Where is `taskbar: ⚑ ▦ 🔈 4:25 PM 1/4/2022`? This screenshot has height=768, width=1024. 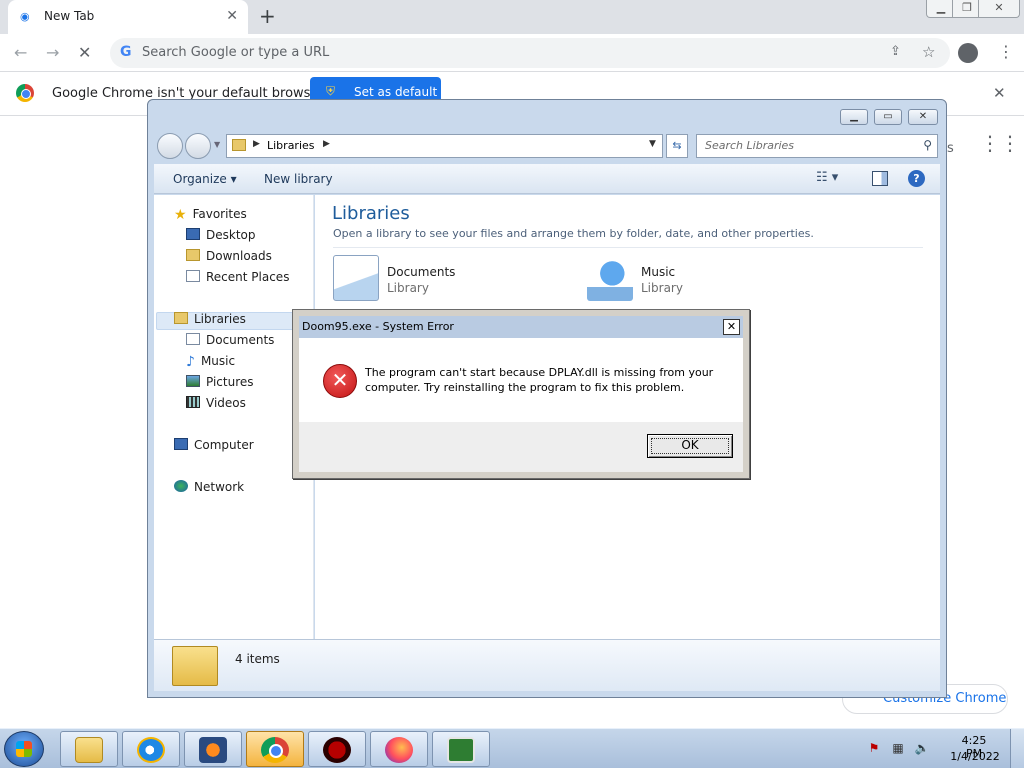 taskbar: ⚑ ▦ 🔈 4:25 PM 1/4/2022 is located at coordinates (512, 748).